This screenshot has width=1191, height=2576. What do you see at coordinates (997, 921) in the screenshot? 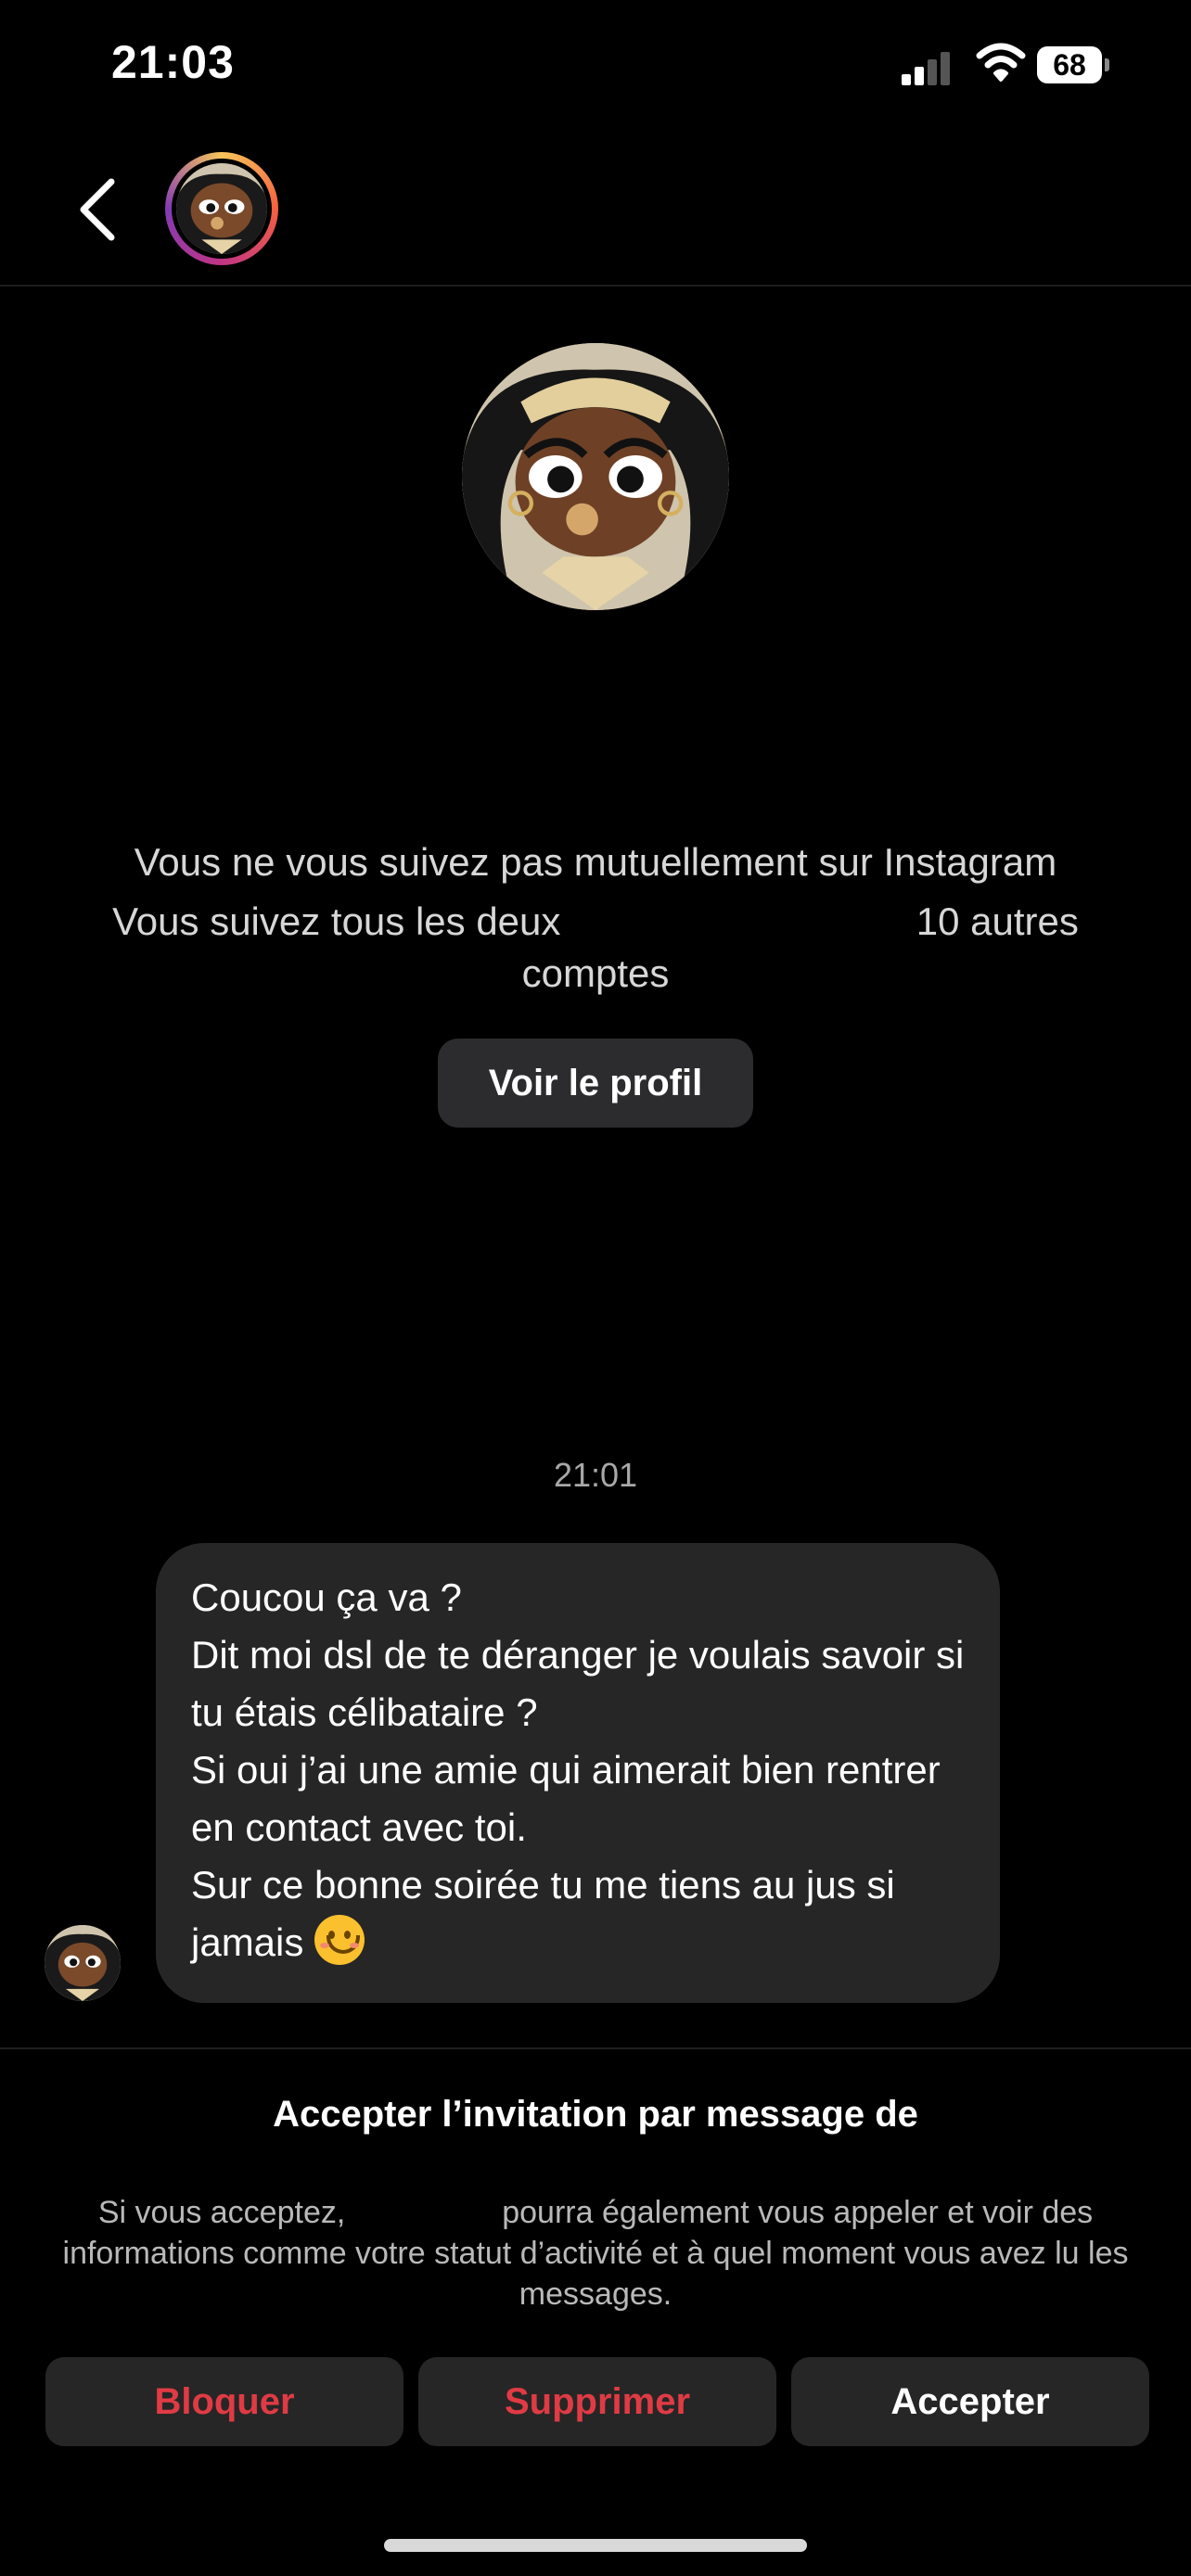
I see `common-follows-suffix: 10 autres` at bounding box center [997, 921].